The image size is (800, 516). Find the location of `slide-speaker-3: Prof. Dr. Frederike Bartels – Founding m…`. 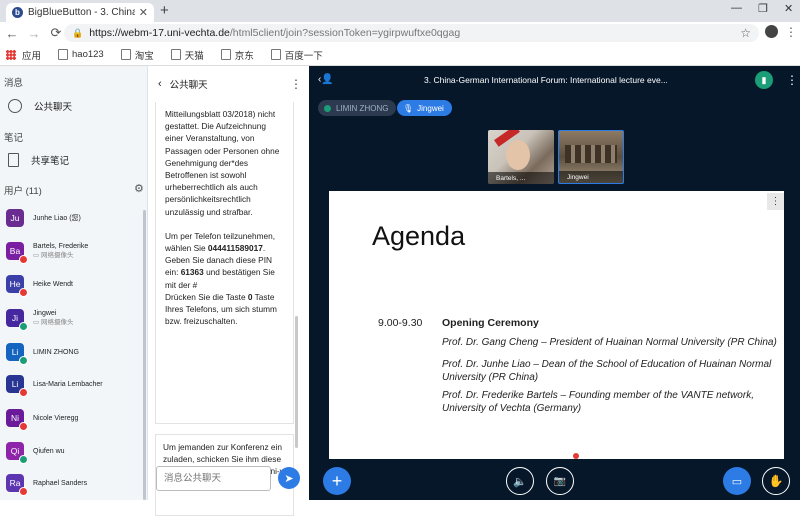

slide-speaker-3: Prof. Dr. Frederike Bartels – Founding m… is located at coordinates (598, 402).